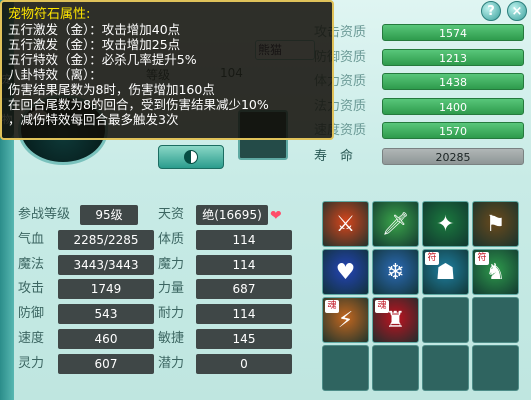  I want to click on stat-row: 灵力 607, so click(98, 364).